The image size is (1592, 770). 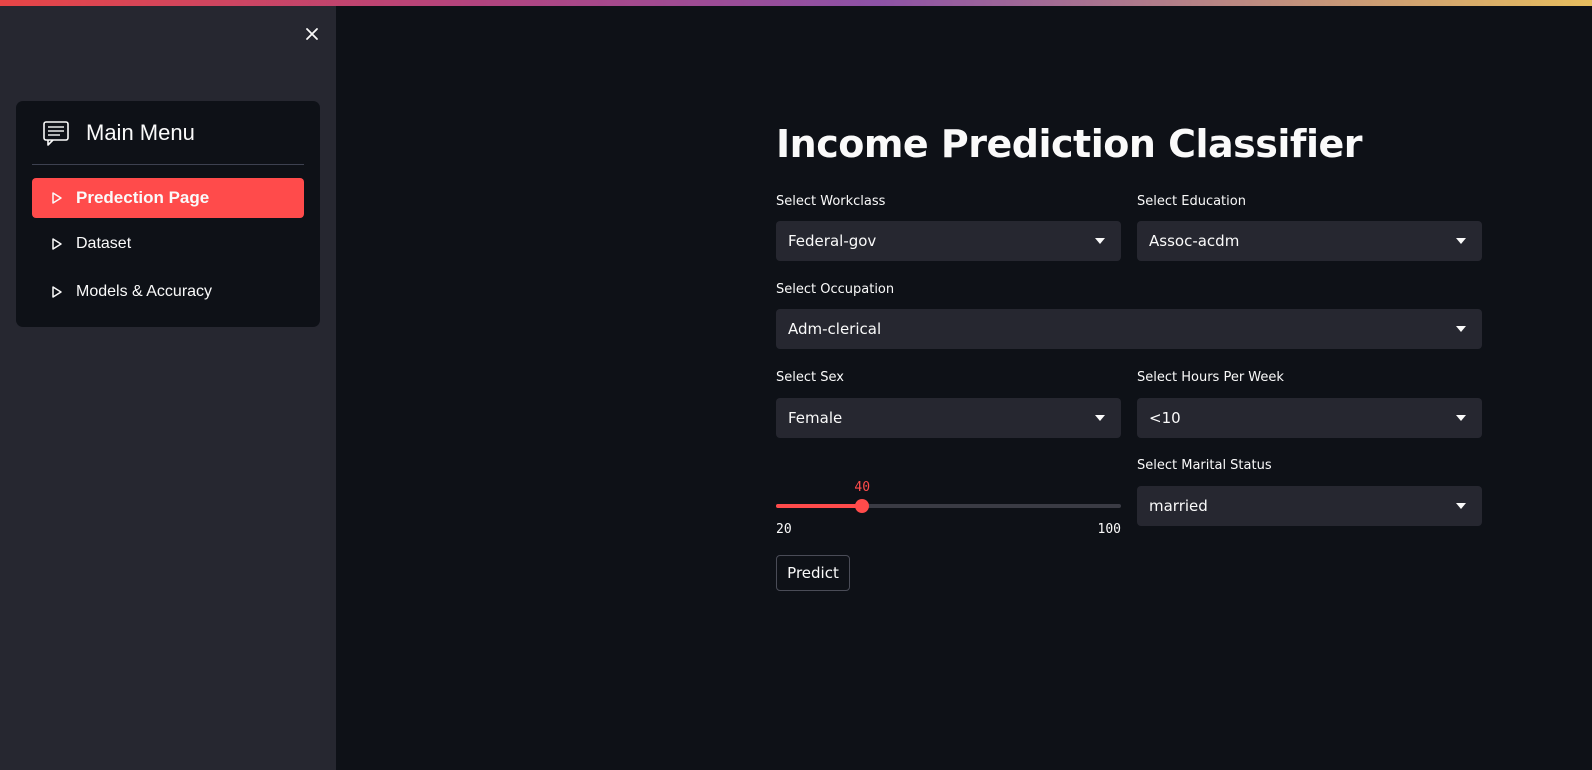 I want to click on menu-item-label: Dataset, so click(x=104, y=243).